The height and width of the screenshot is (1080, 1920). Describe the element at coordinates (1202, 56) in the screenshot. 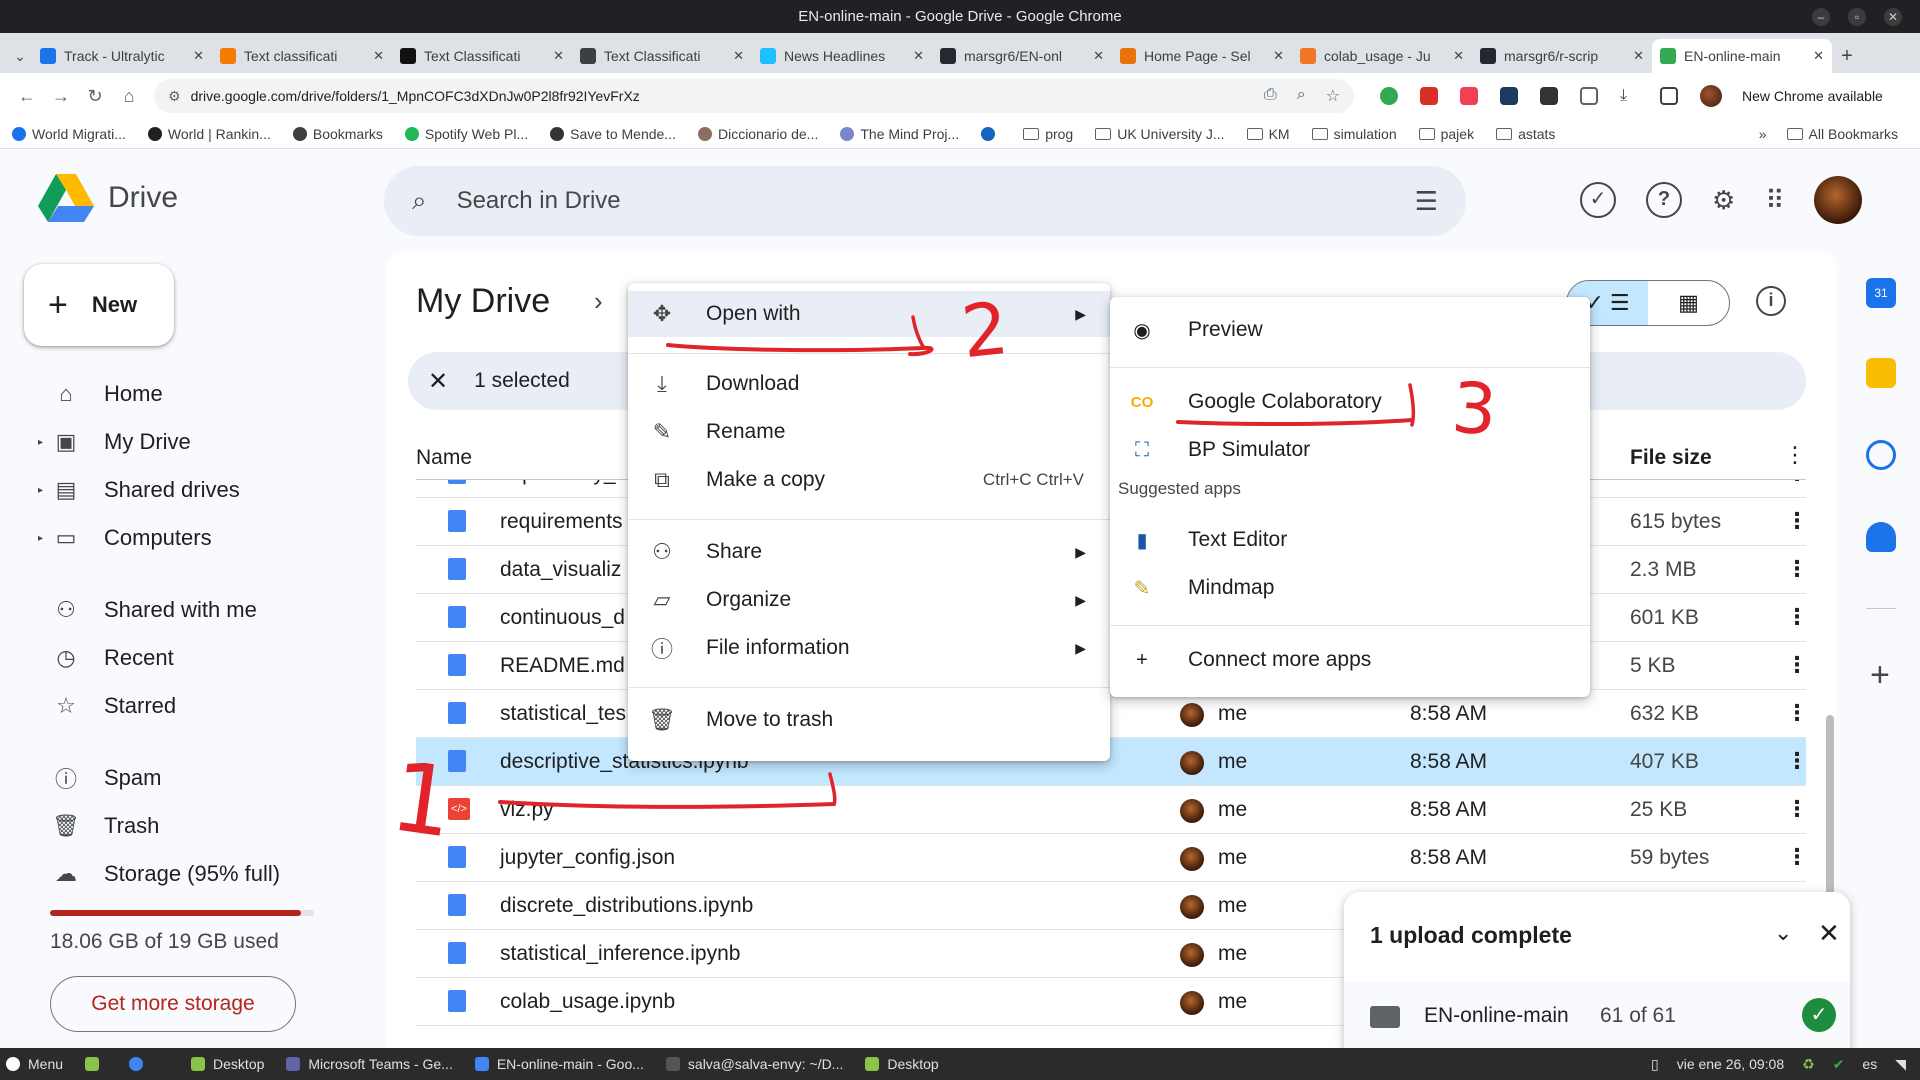

I see `browser-tab: Home Page - Sel ✕` at that location.